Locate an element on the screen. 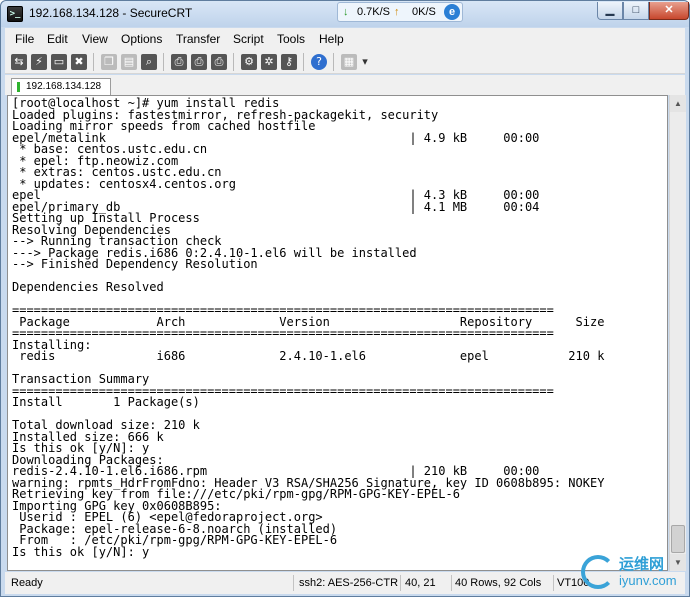  menu-tools: Tools is located at coordinates (291, 39).